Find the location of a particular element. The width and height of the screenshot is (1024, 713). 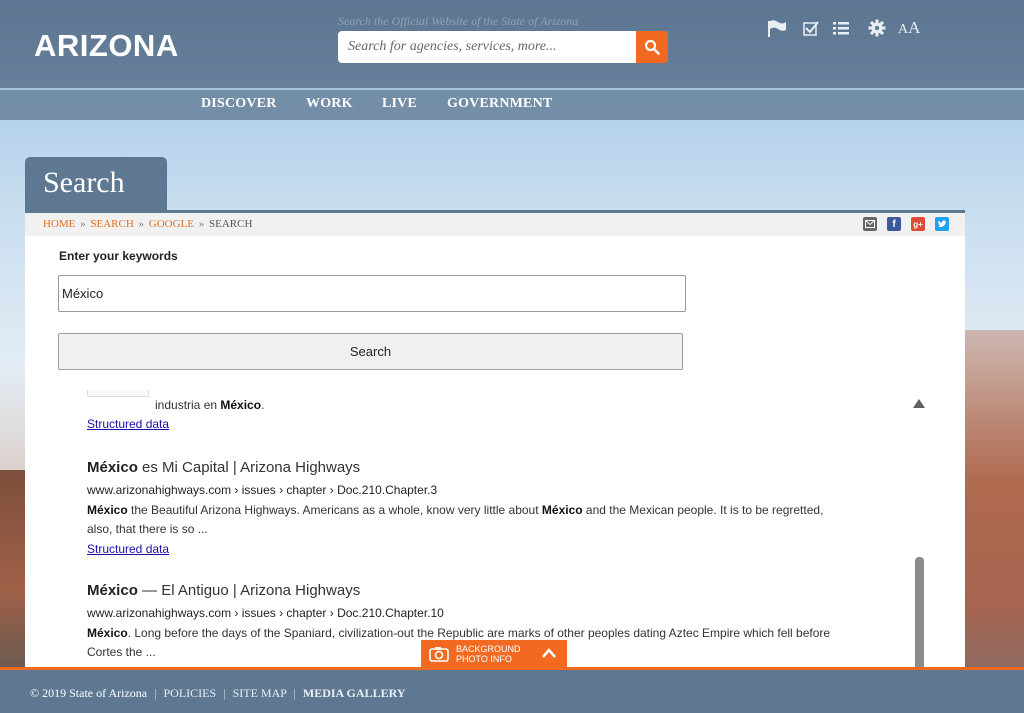

share-bar: f g+ is located at coordinates (901, 224).